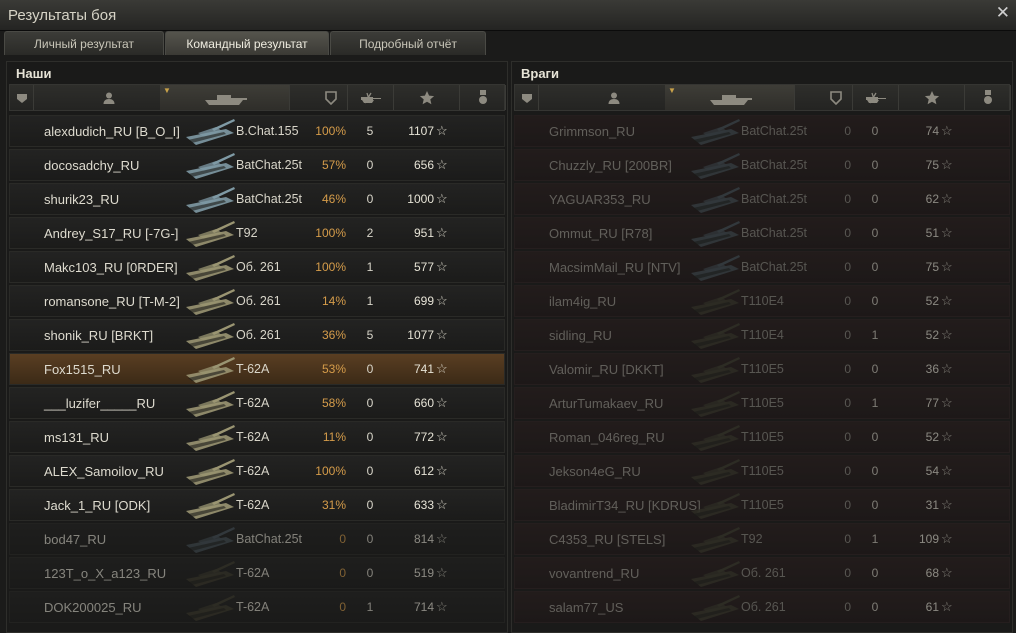  I want to click on allies-header-tank: ▼, so click(225, 97).